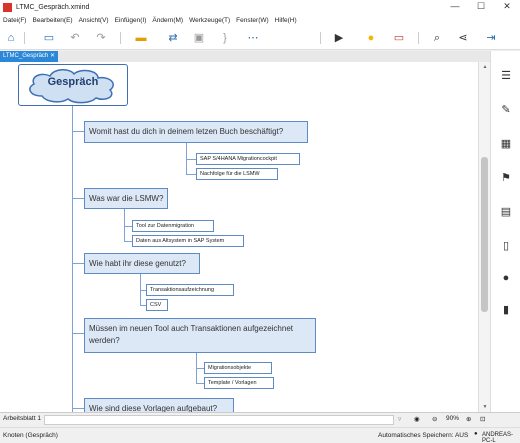 The height and width of the screenshot is (443, 520). What do you see at coordinates (11, 38) in the screenshot?
I see `home-icon: ⌂` at bounding box center [11, 38].